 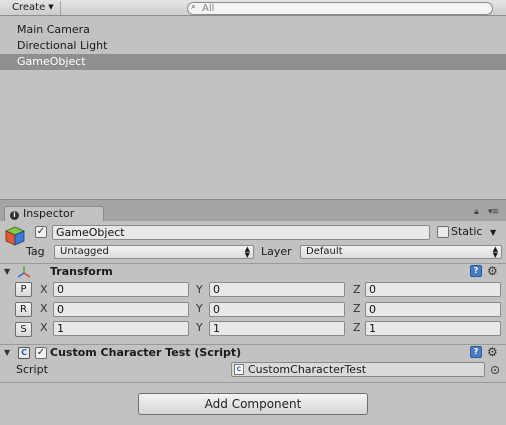 I want to click on inspector-tab-strip: i Inspector 🔒︎ ▾≡, so click(x=253, y=210).